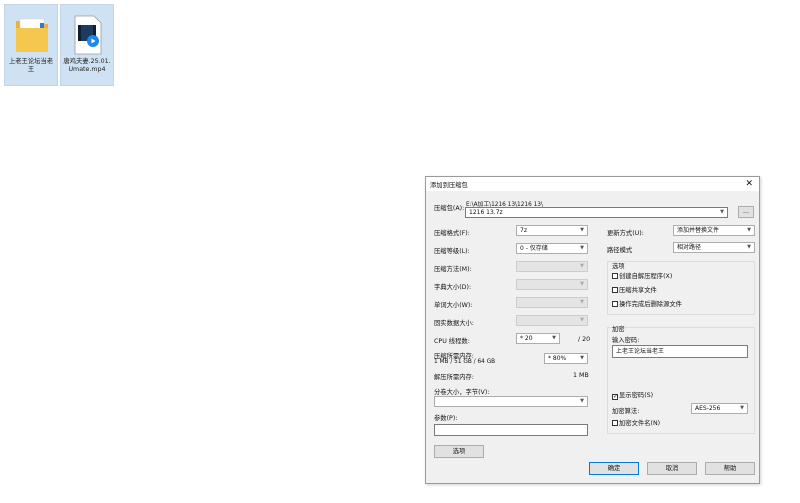 The height and width of the screenshot is (503, 800). What do you see at coordinates (511, 401) in the screenshot?
I see `split-volume-select: ▼` at bounding box center [511, 401].